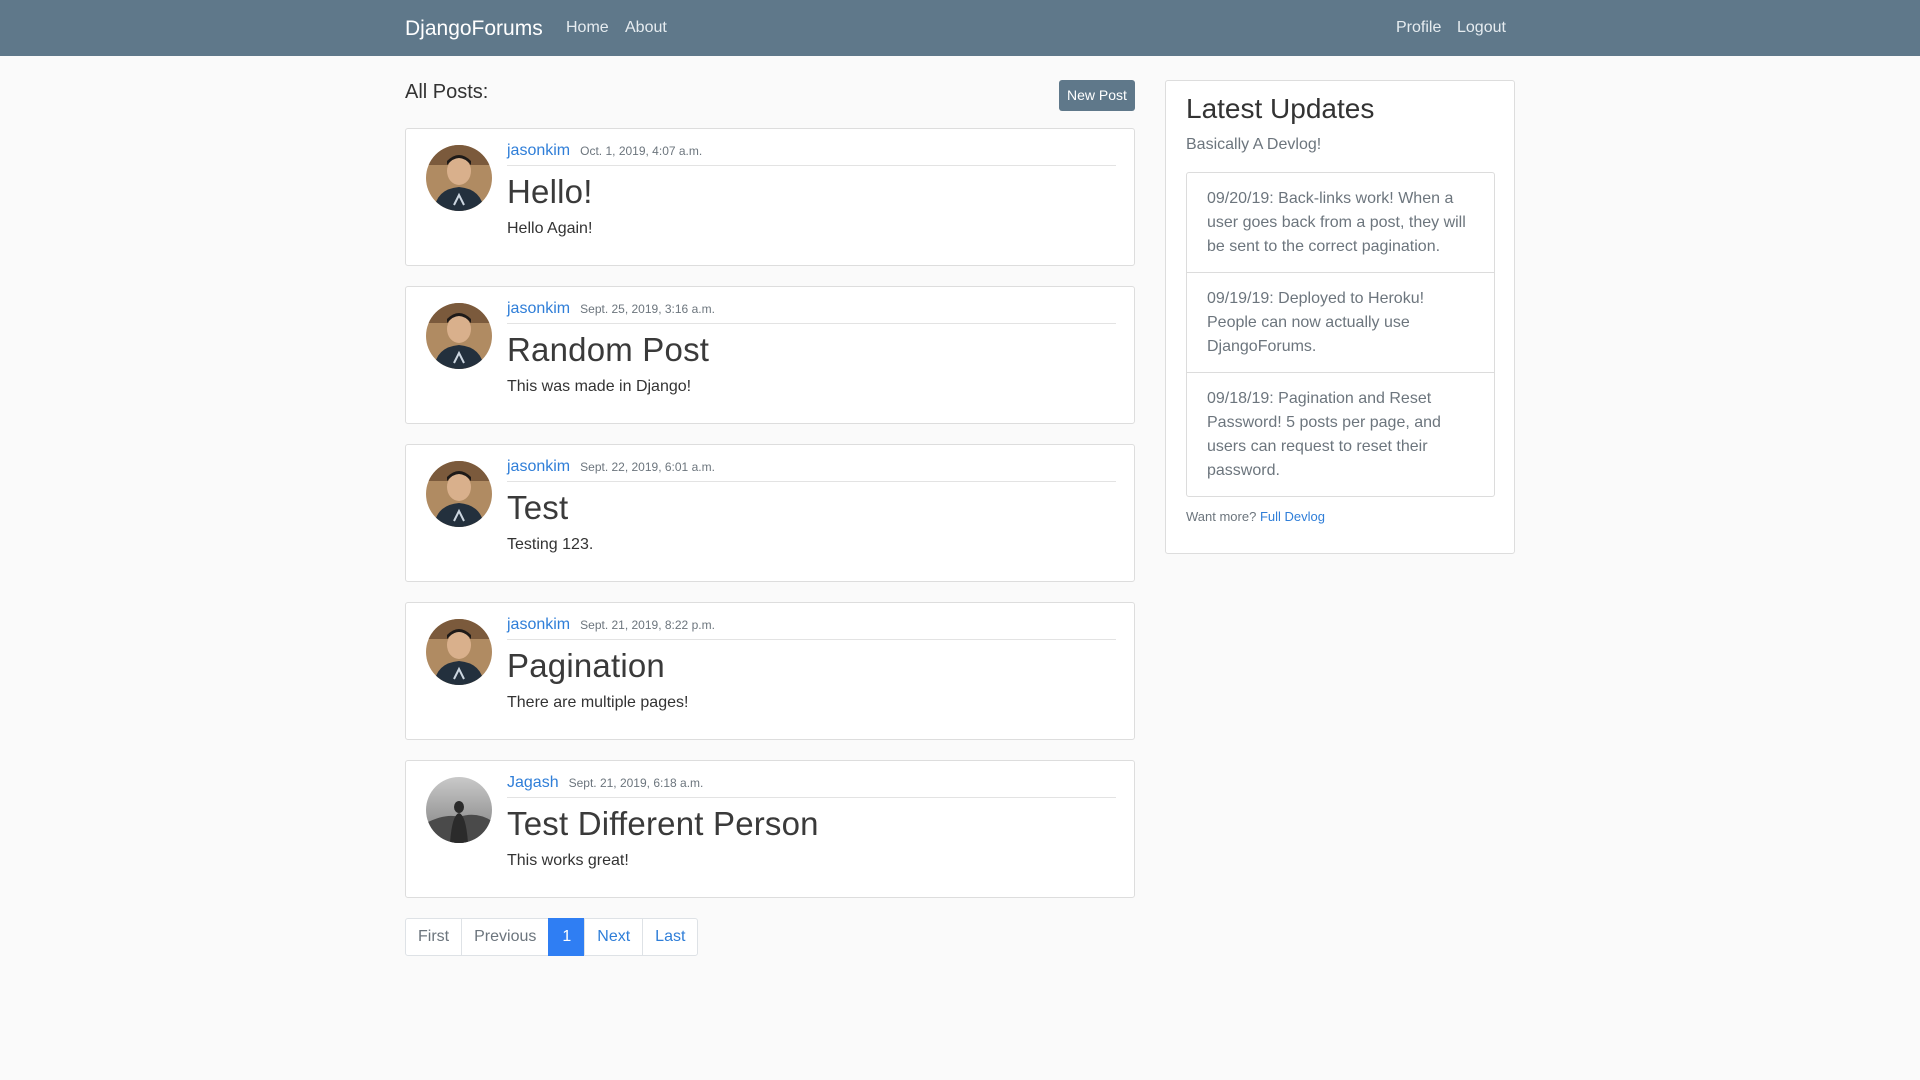 The width and height of the screenshot is (1920, 1080). Describe the element at coordinates (550, 544) in the screenshot. I see `post-content: Testing 123.` at that location.